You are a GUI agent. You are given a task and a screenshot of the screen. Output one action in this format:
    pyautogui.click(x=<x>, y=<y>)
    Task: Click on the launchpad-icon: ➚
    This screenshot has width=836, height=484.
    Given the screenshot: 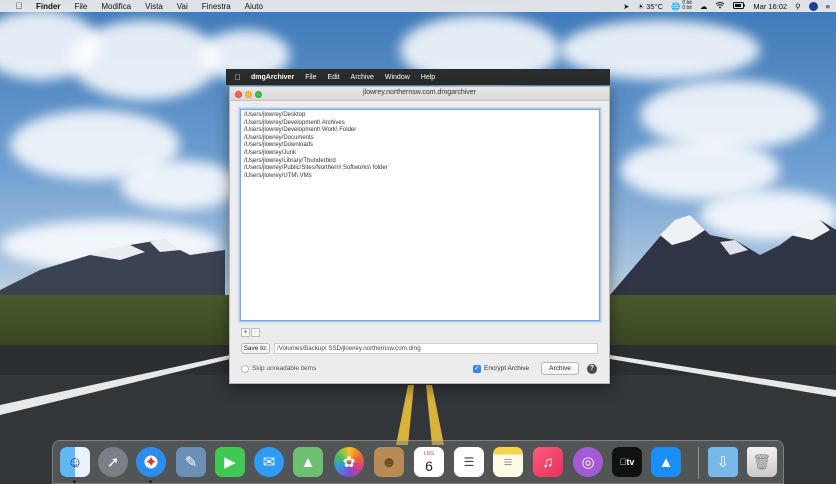 What is the action you would take?
    pyautogui.click(x=113, y=462)
    